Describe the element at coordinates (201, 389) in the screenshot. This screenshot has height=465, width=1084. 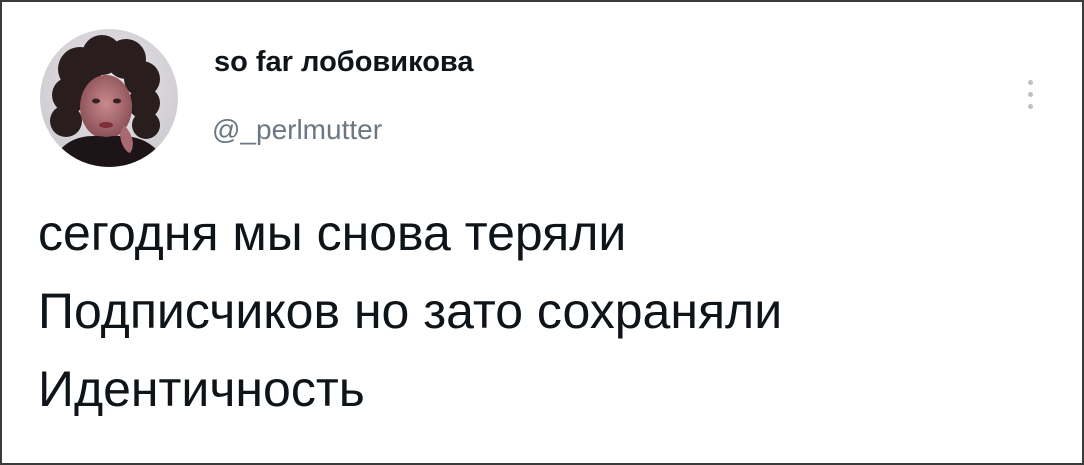
I see `tweet-text-line: Идентичность` at that location.